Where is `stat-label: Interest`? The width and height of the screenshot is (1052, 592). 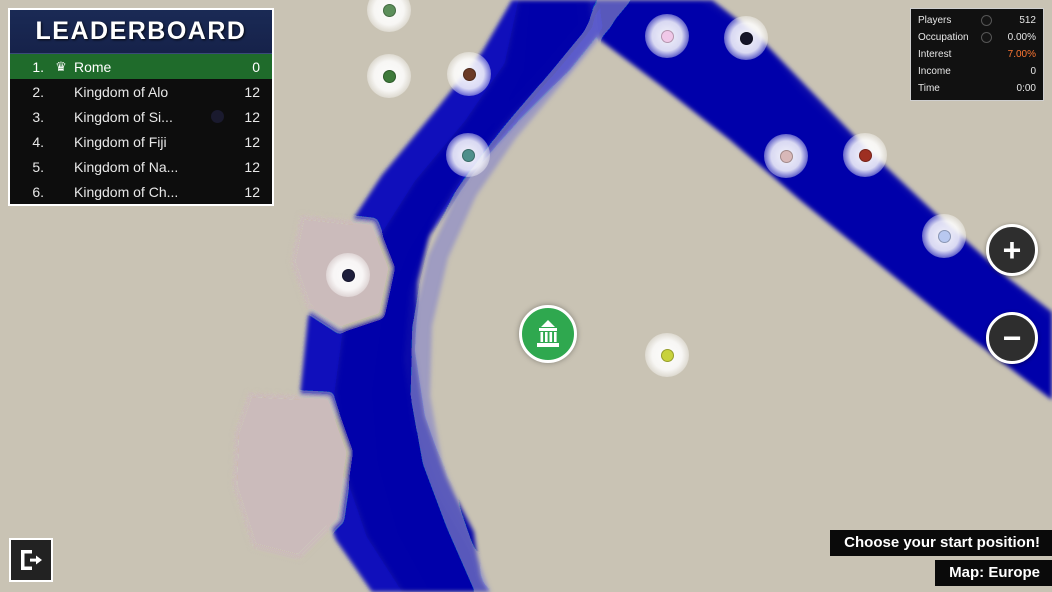 stat-label: Interest is located at coordinates (935, 54).